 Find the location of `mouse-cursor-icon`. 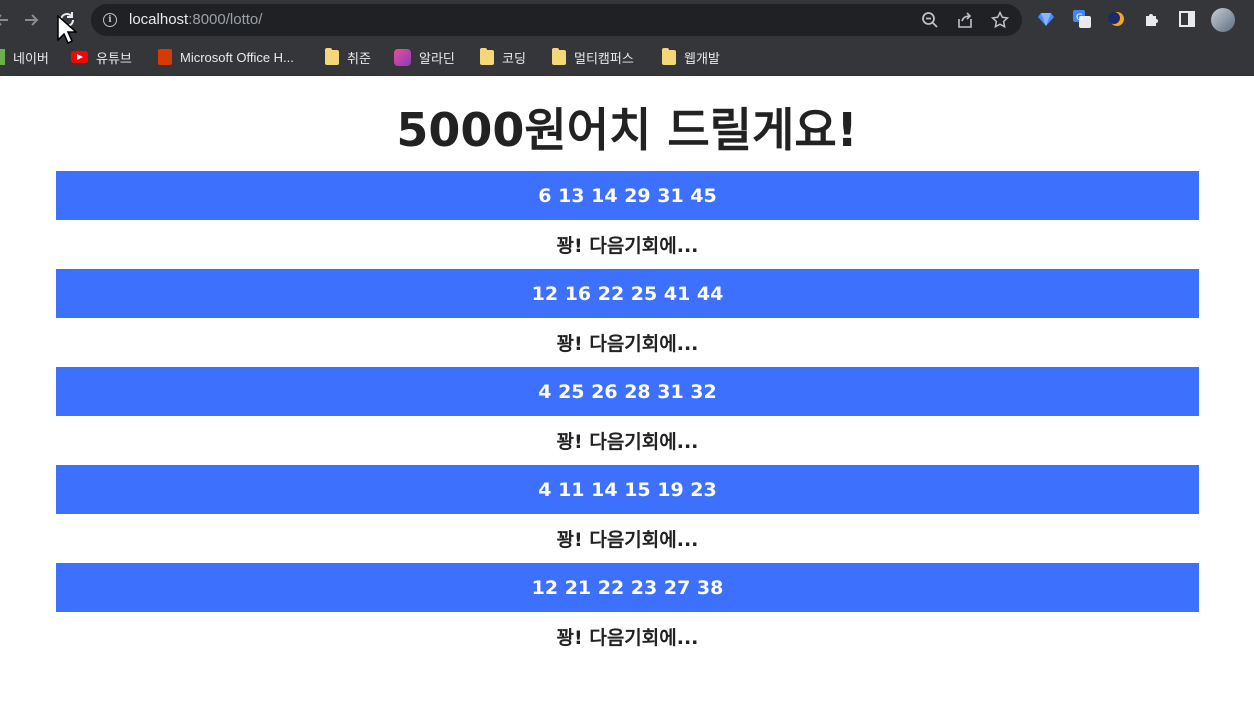

mouse-cursor-icon is located at coordinates (67, 30).